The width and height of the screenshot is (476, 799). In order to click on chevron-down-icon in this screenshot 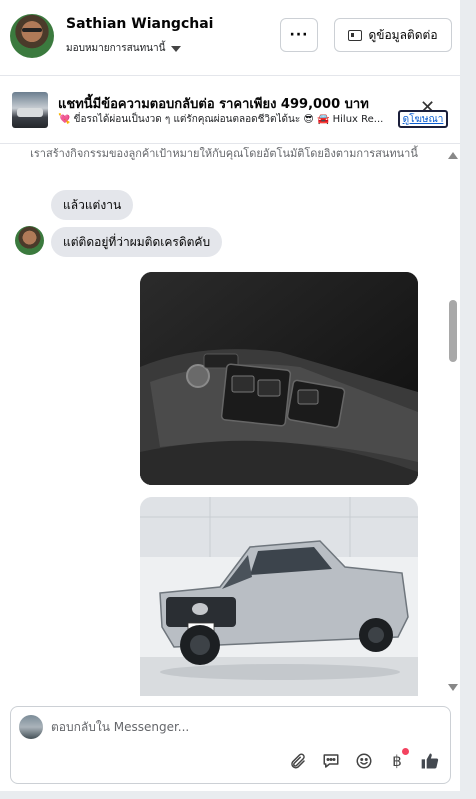, I will do `click(176, 48)`.